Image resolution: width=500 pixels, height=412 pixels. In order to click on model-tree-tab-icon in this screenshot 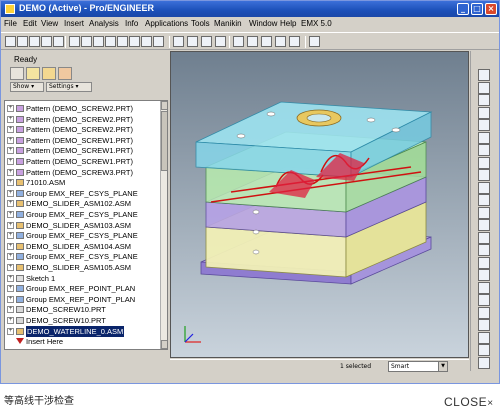, I will do `click(17, 73)`.